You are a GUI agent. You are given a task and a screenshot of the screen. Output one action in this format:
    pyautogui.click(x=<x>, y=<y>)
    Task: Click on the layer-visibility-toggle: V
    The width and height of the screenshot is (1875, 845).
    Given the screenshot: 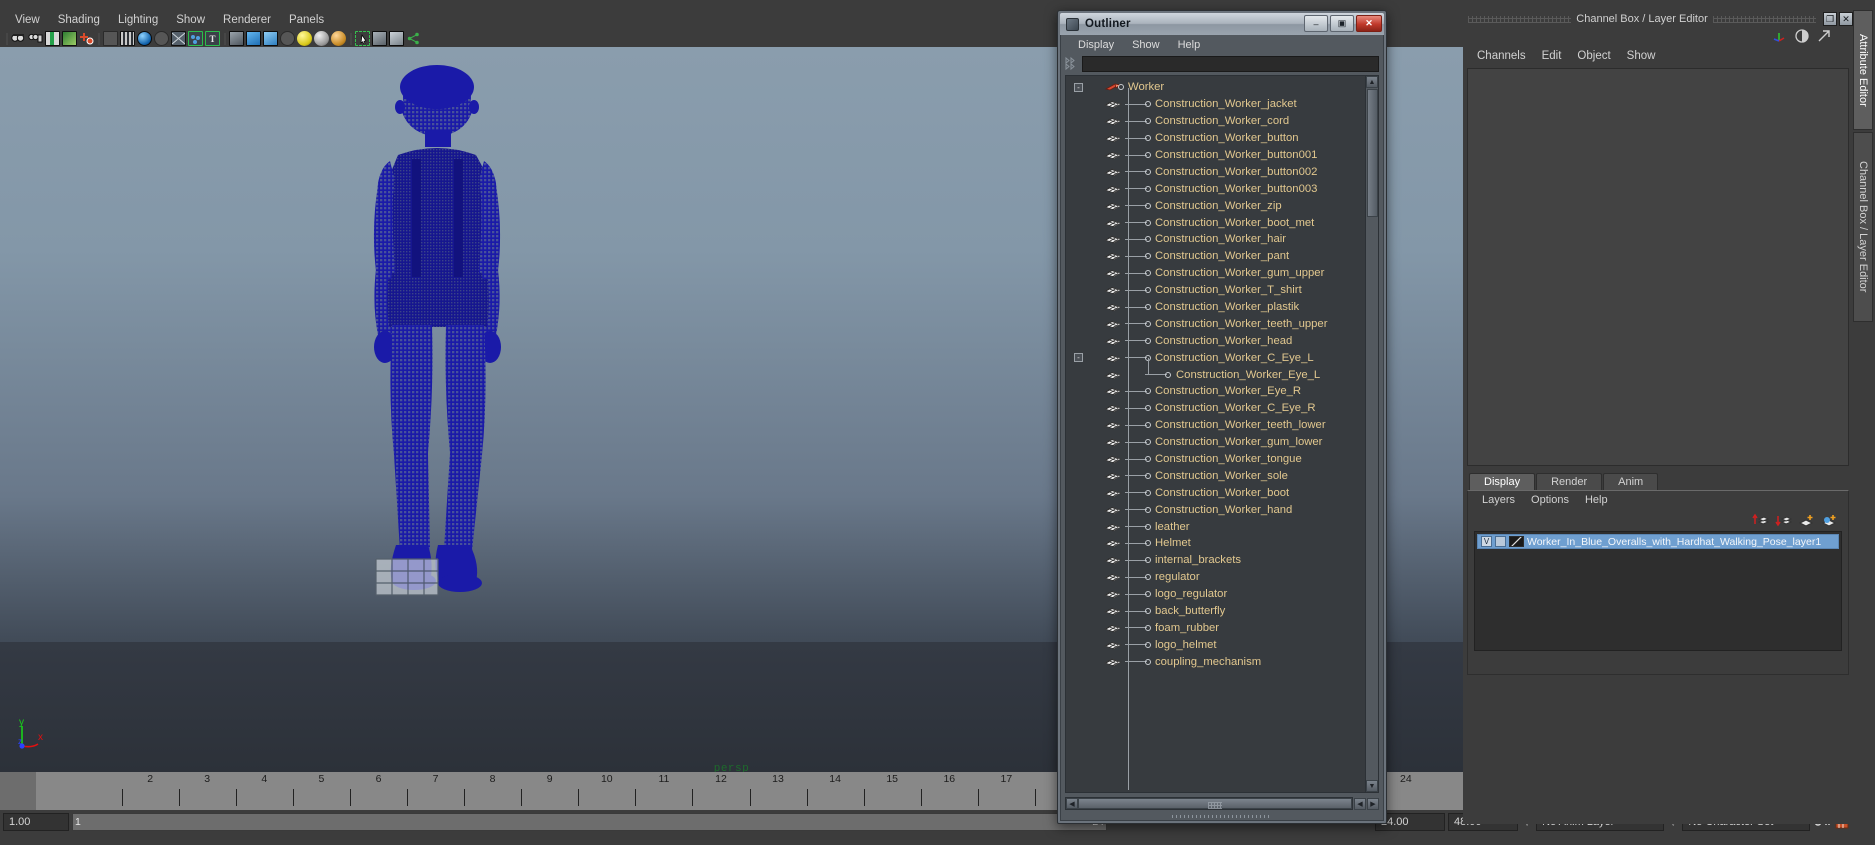 What is the action you would take?
    pyautogui.click(x=1486, y=541)
    